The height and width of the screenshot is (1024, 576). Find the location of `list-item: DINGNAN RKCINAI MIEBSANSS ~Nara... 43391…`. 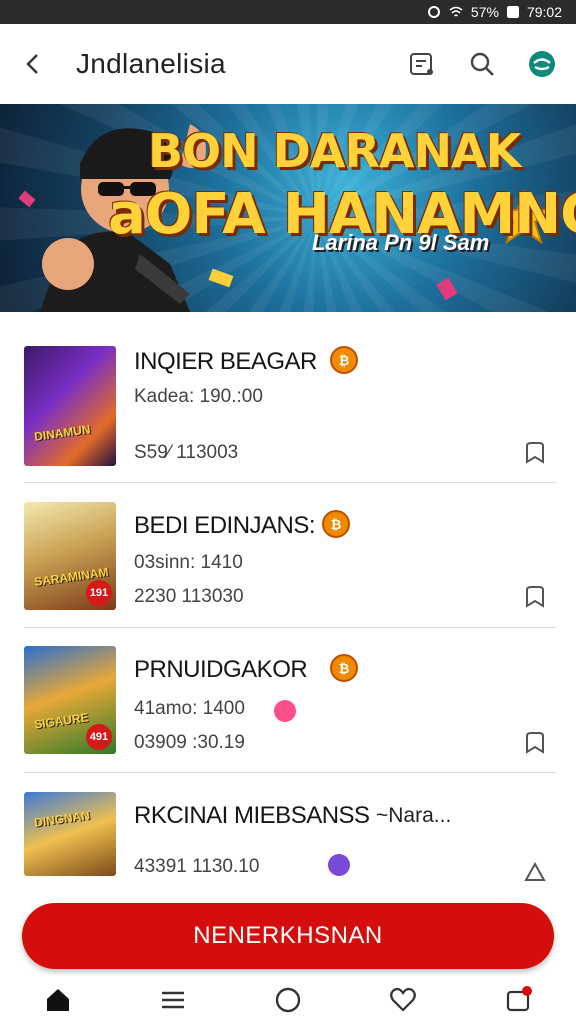

list-item: DINGNAN RKCINAI MIEBSANSS ~Nara... 43391… is located at coordinates (290, 836).